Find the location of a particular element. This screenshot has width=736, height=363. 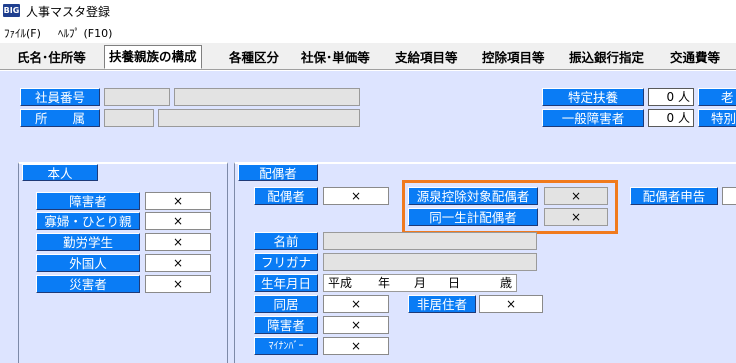

self-working-student-field: × is located at coordinates (178, 242).